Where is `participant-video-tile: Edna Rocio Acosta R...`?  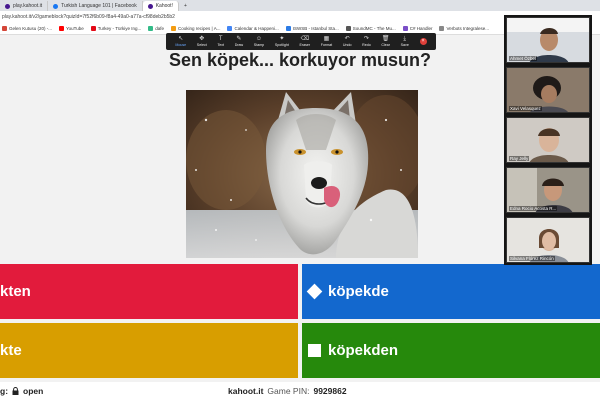 participant-video-tile: Edna Rocio Acosta R... is located at coordinates (548, 190).